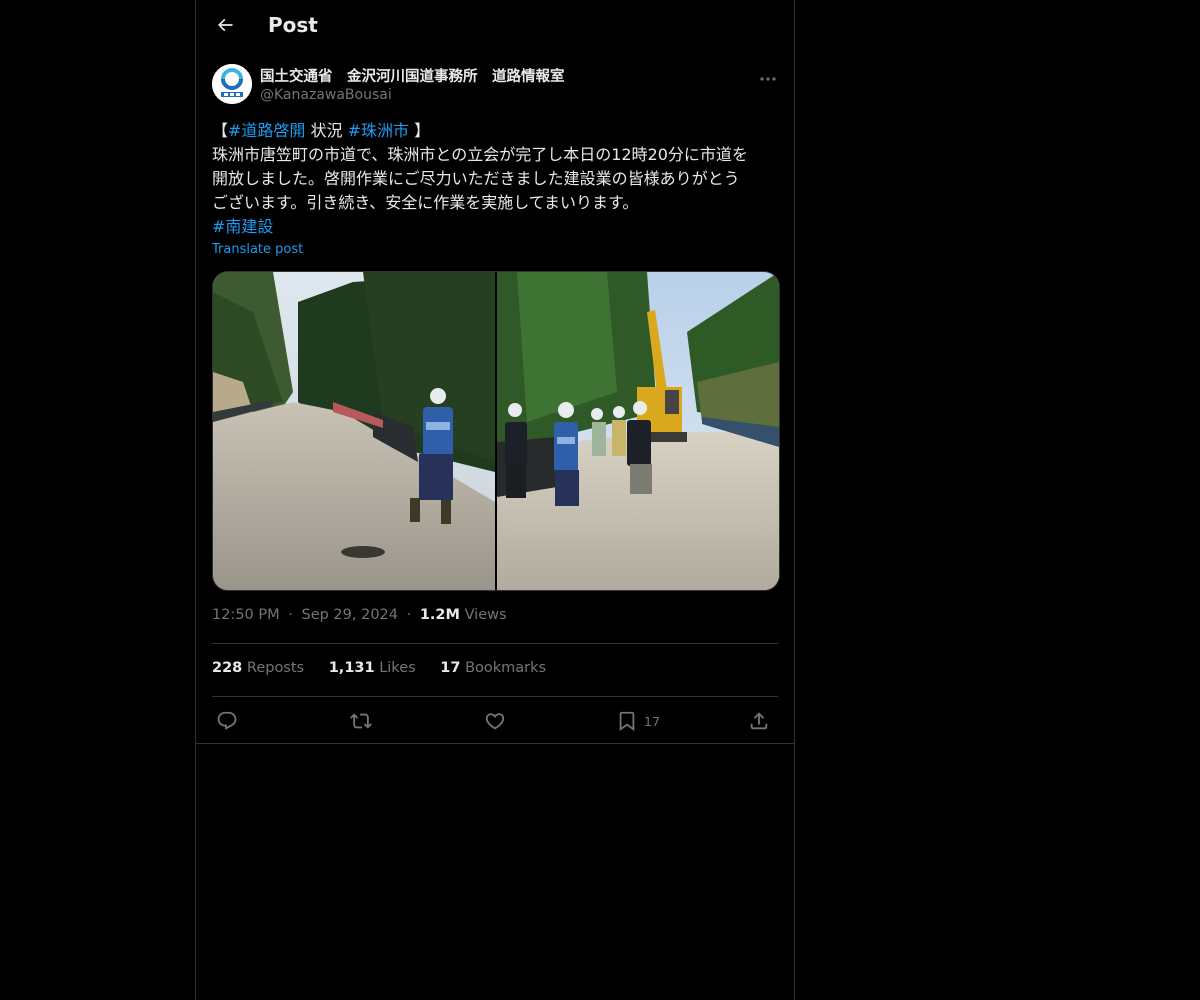 The image size is (1200, 1000). I want to click on views-count: 1.2M, so click(439, 615).